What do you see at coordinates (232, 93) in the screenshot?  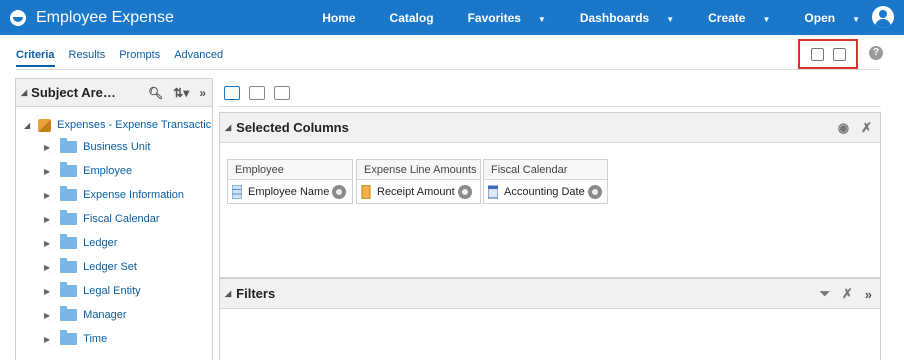 I see `filter-toggle-icon` at bounding box center [232, 93].